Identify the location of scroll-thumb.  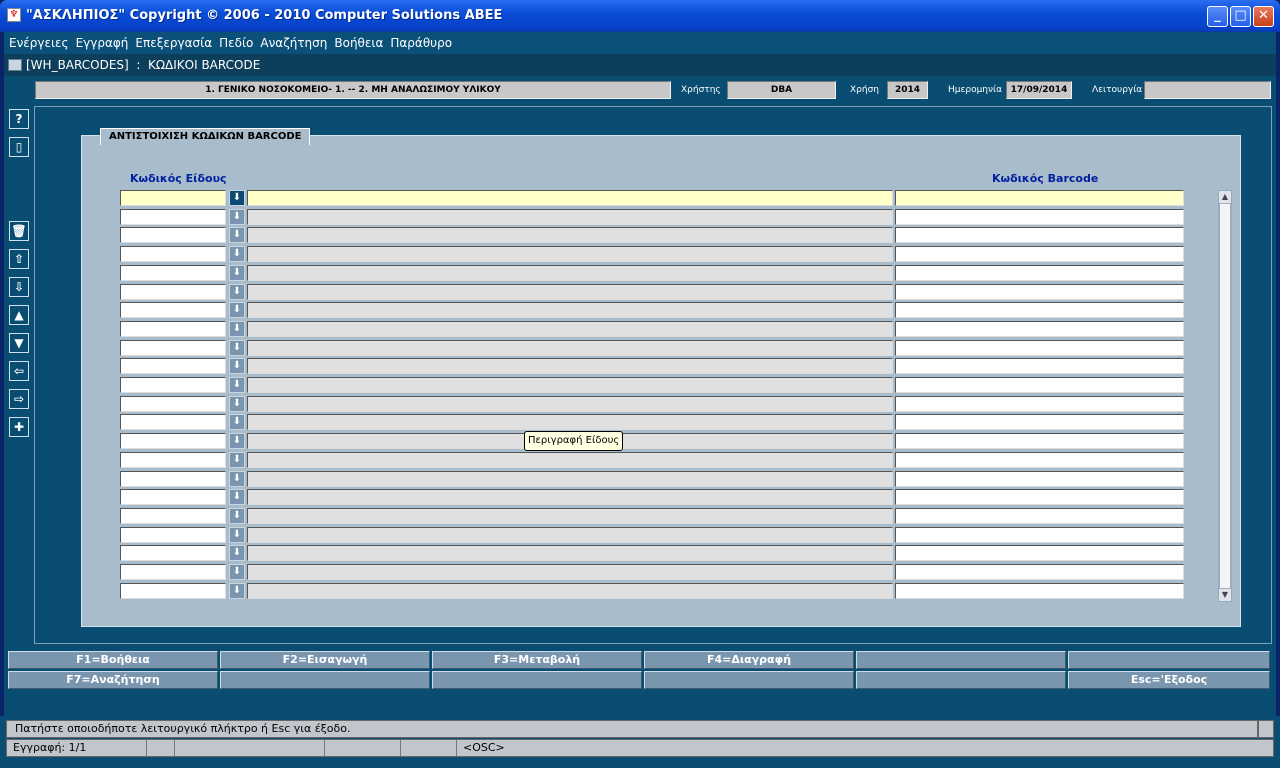
(1225, 396).